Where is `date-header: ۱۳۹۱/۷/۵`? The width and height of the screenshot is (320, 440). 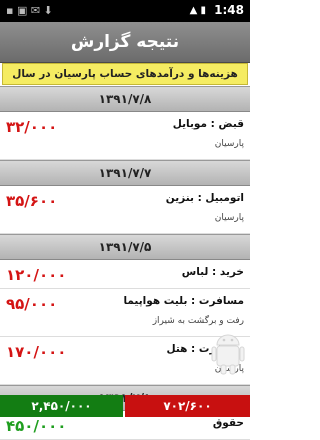 date-header: ۱۳۹۱/۷/۵ is located at coordinates (125, 247).